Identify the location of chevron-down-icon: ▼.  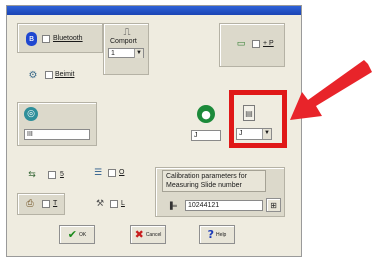
(138, 53).